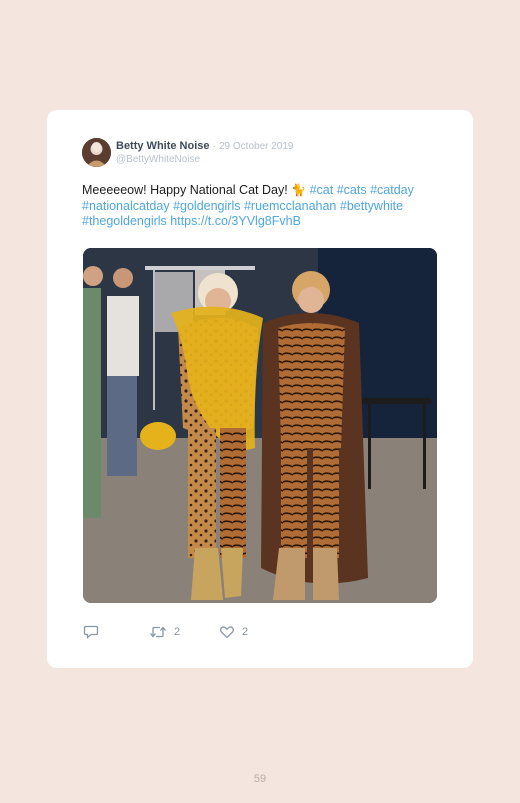 The height and width of the screenshot is (803, 520). Describe the element at coordinates (352, 190) in the screenshot. I see `hashtag-cats: #cats` at that location.